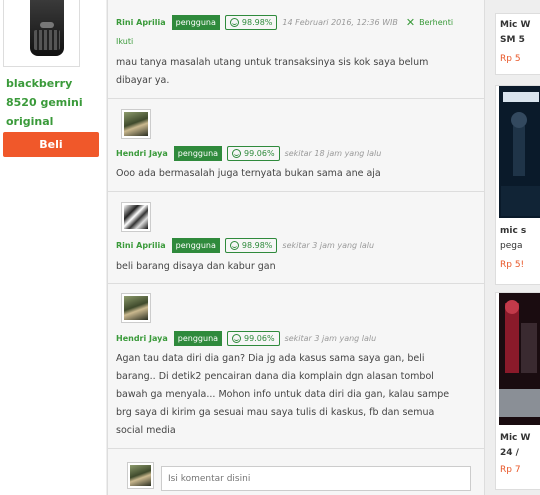  Describe the element at coordinates (340, 22) in the screenshot. I see `comment-time: 14 Februari 2016, 12:36 WIB` at that location.